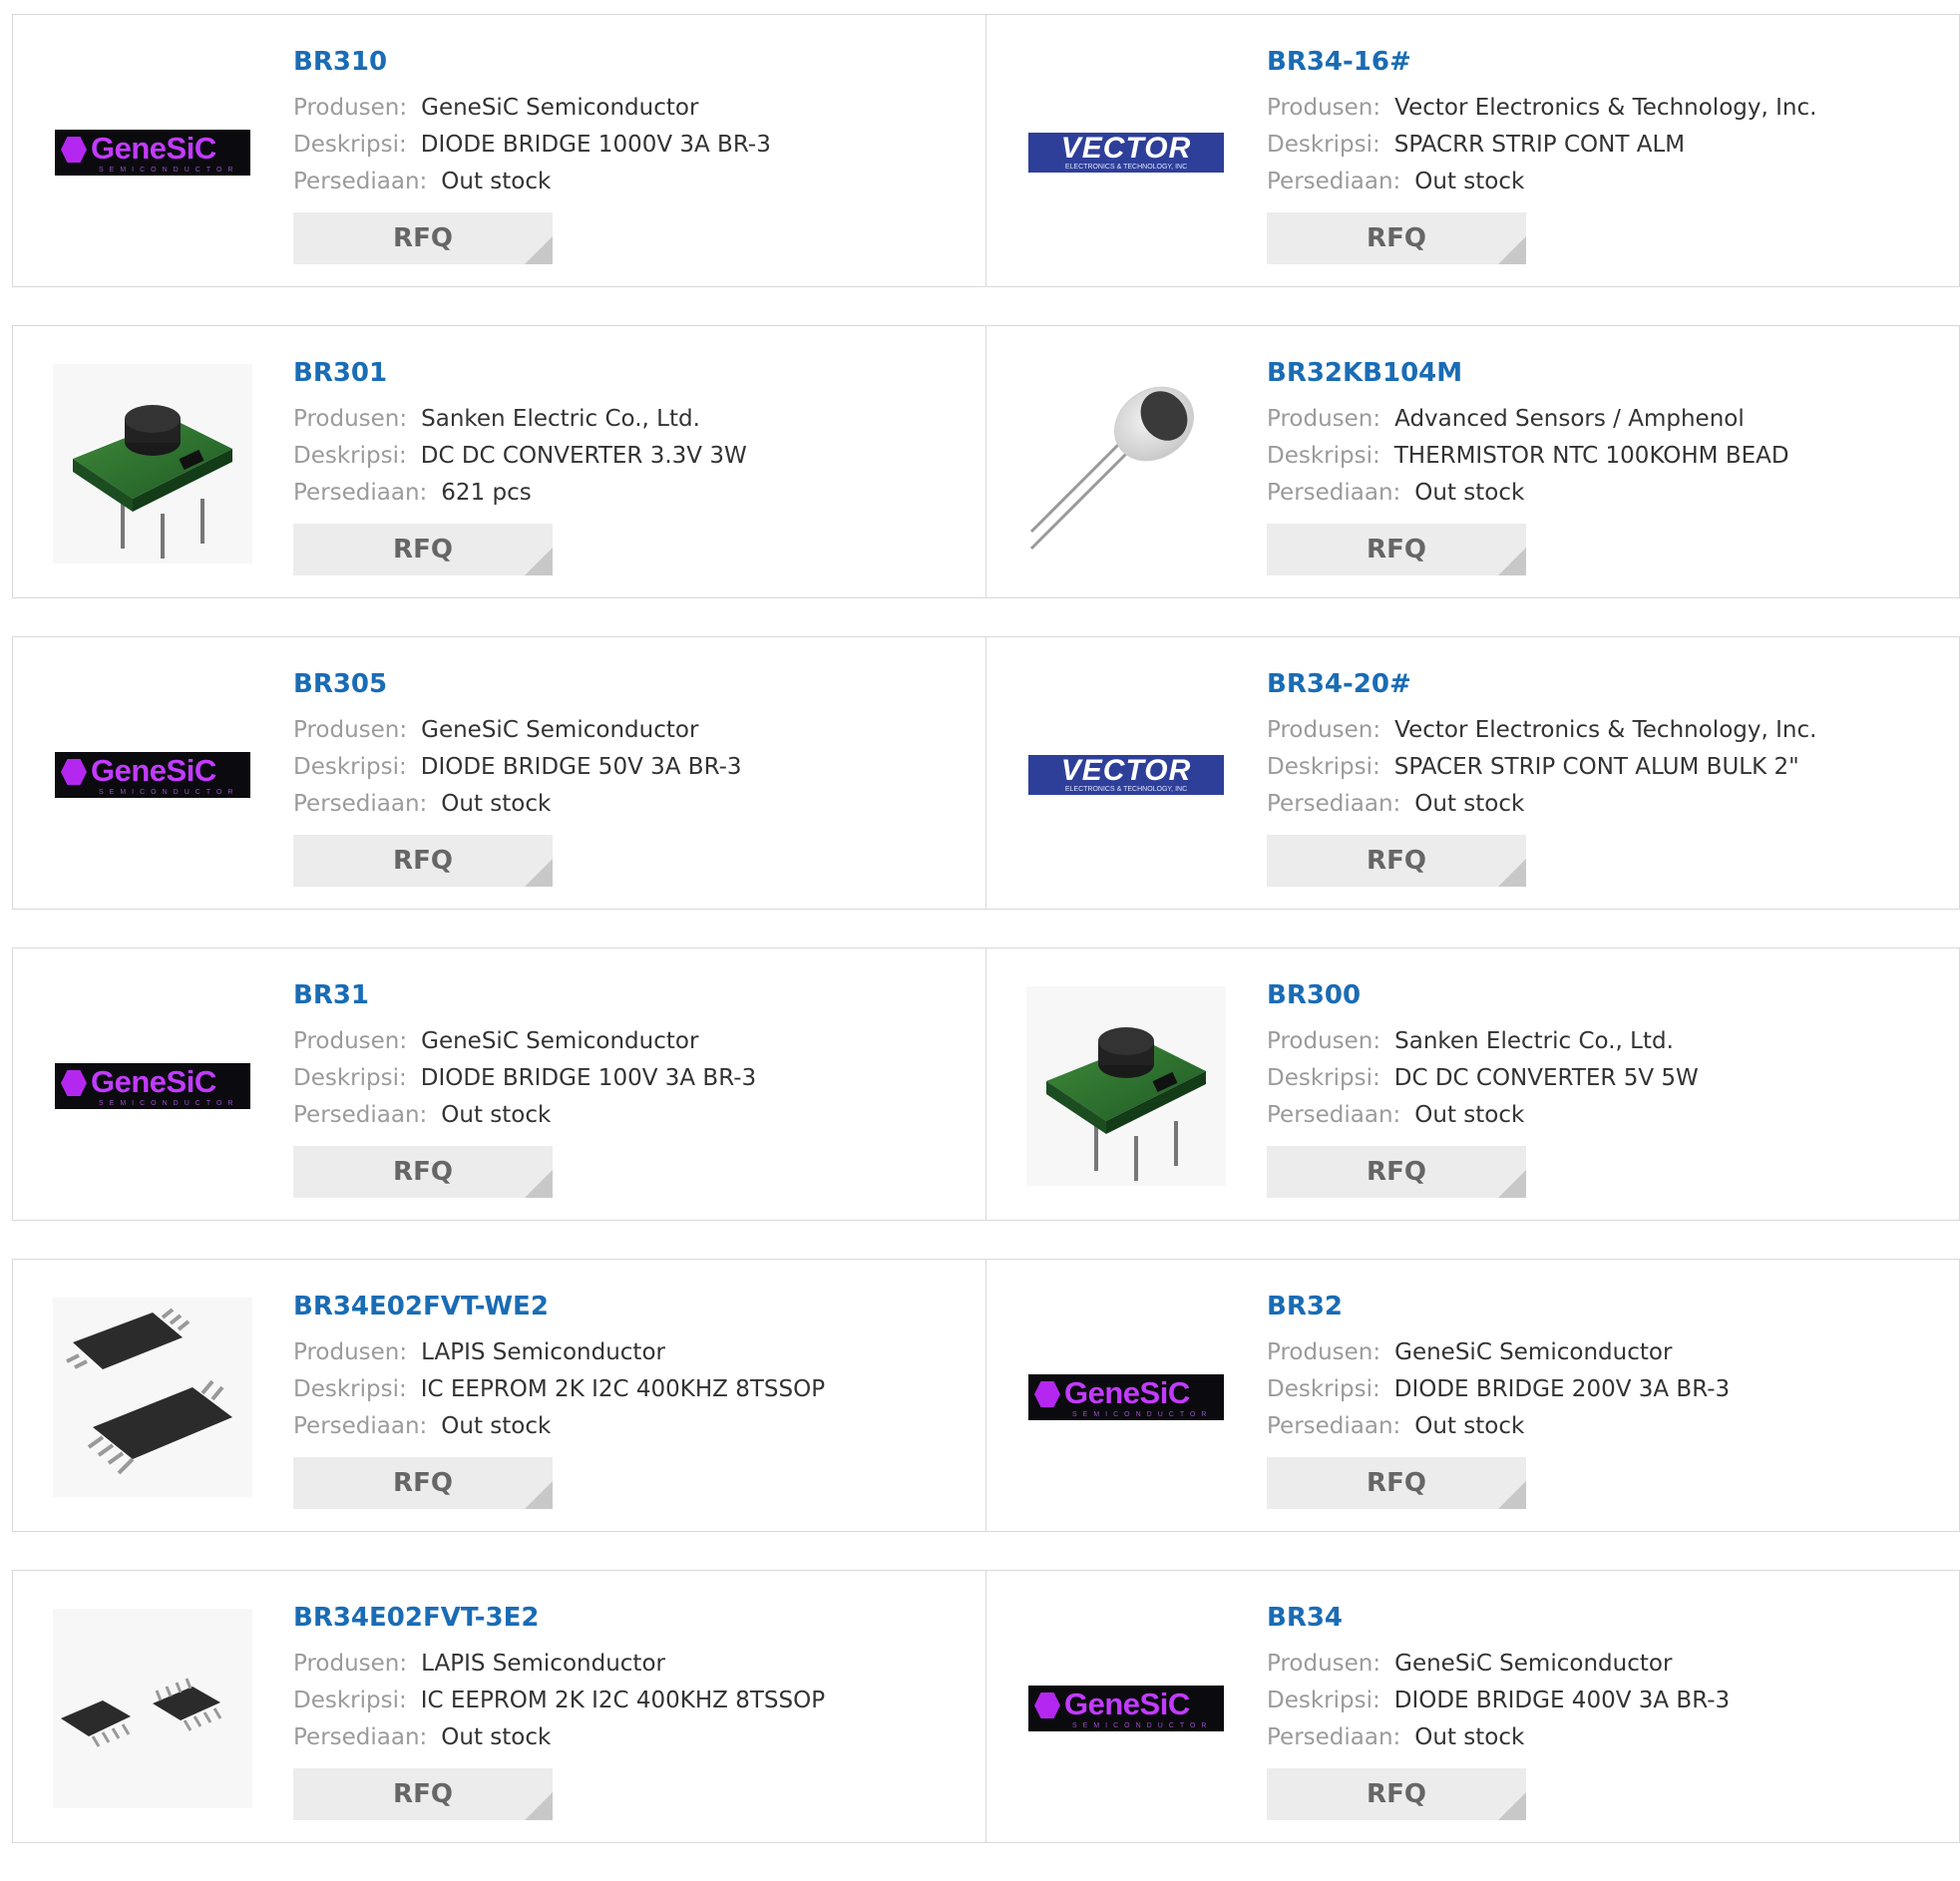 The height and width of the screenshot is (1881, 1960). Describe the element at coordinates (623, 1389) in the screenshot. I see `description-value: IC EEPROM 2K I2C 400KHZ 8TSSOP` at that location.